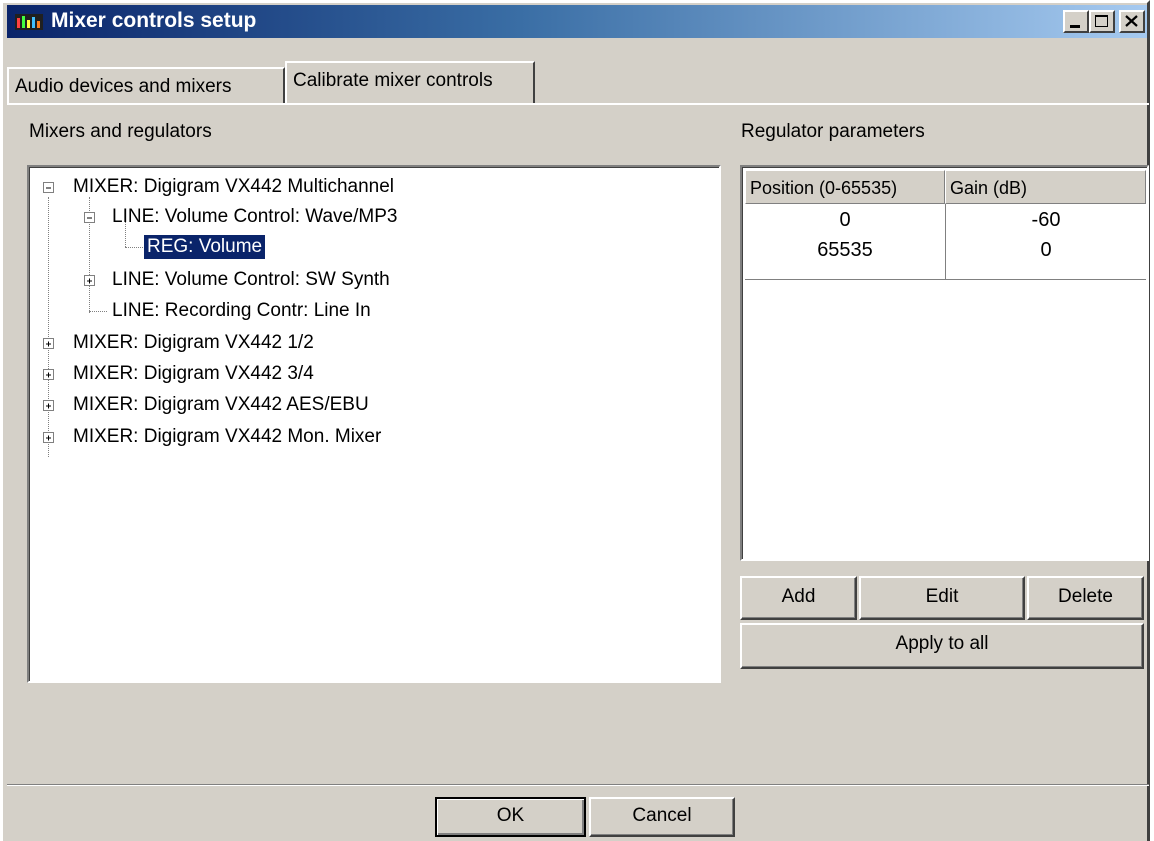  What do you see at coordinates (945, 279) in the screenshot?
I see `grid-row-divider` at bounding box center [945, 279].